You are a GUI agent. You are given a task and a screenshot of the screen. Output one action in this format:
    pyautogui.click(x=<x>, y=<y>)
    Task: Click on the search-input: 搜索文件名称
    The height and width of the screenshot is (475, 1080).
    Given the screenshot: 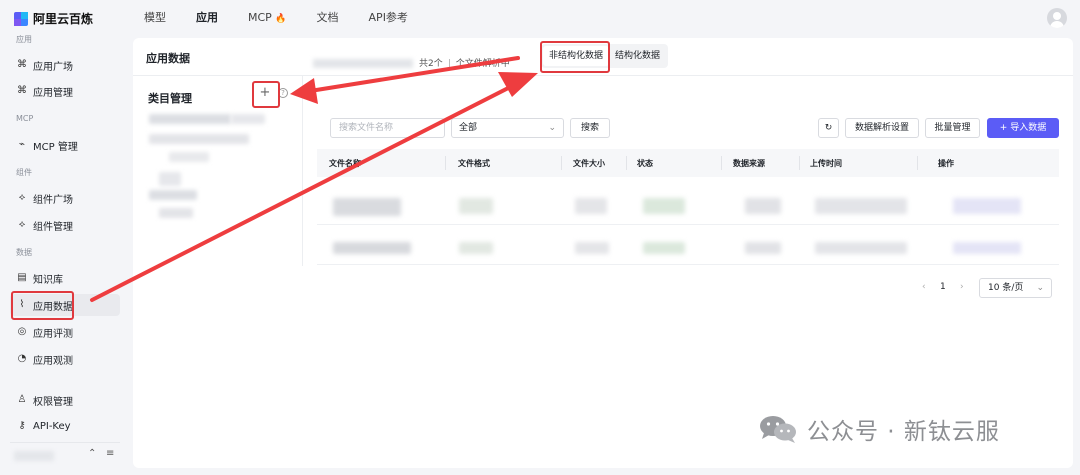 What is the action you would take?
    pyautogui.click(x=387, y=128)
    